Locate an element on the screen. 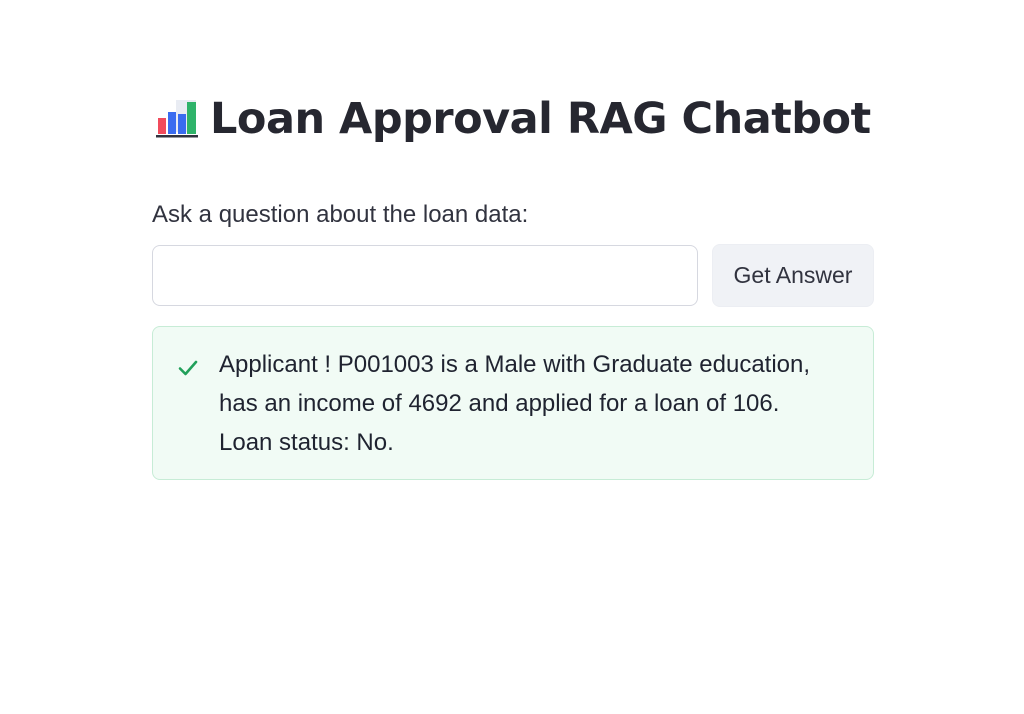  question-label: Ask a question about the loan data: is located at coordinates (340, 214).